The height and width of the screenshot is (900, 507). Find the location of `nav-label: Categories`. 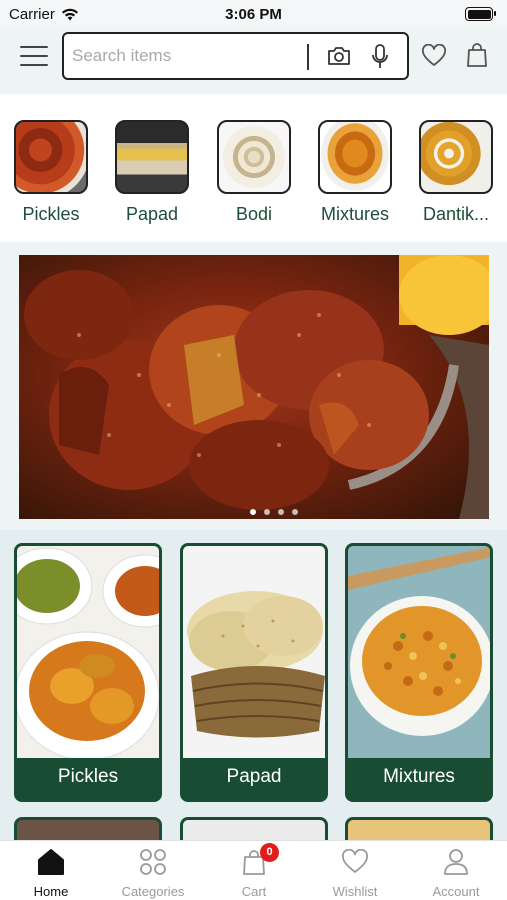

nav-label: Categories is located at coordinates (153, 891).